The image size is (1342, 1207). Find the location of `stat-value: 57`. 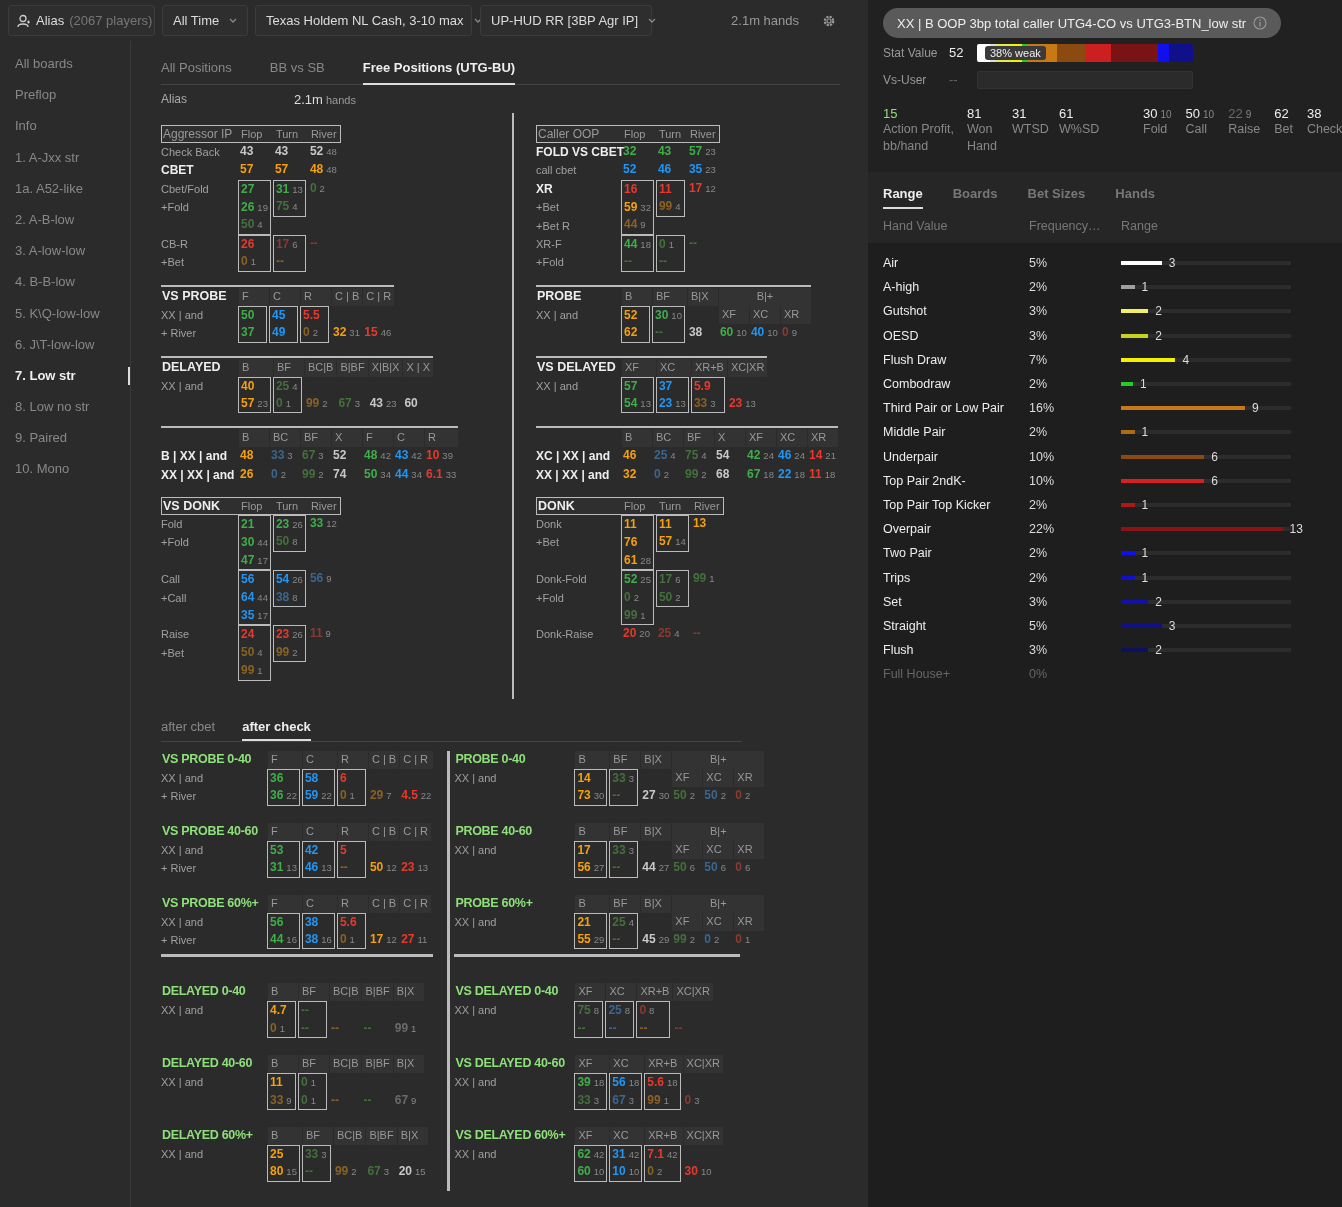

stat-value: 57 is located at coordinates (247, 170).